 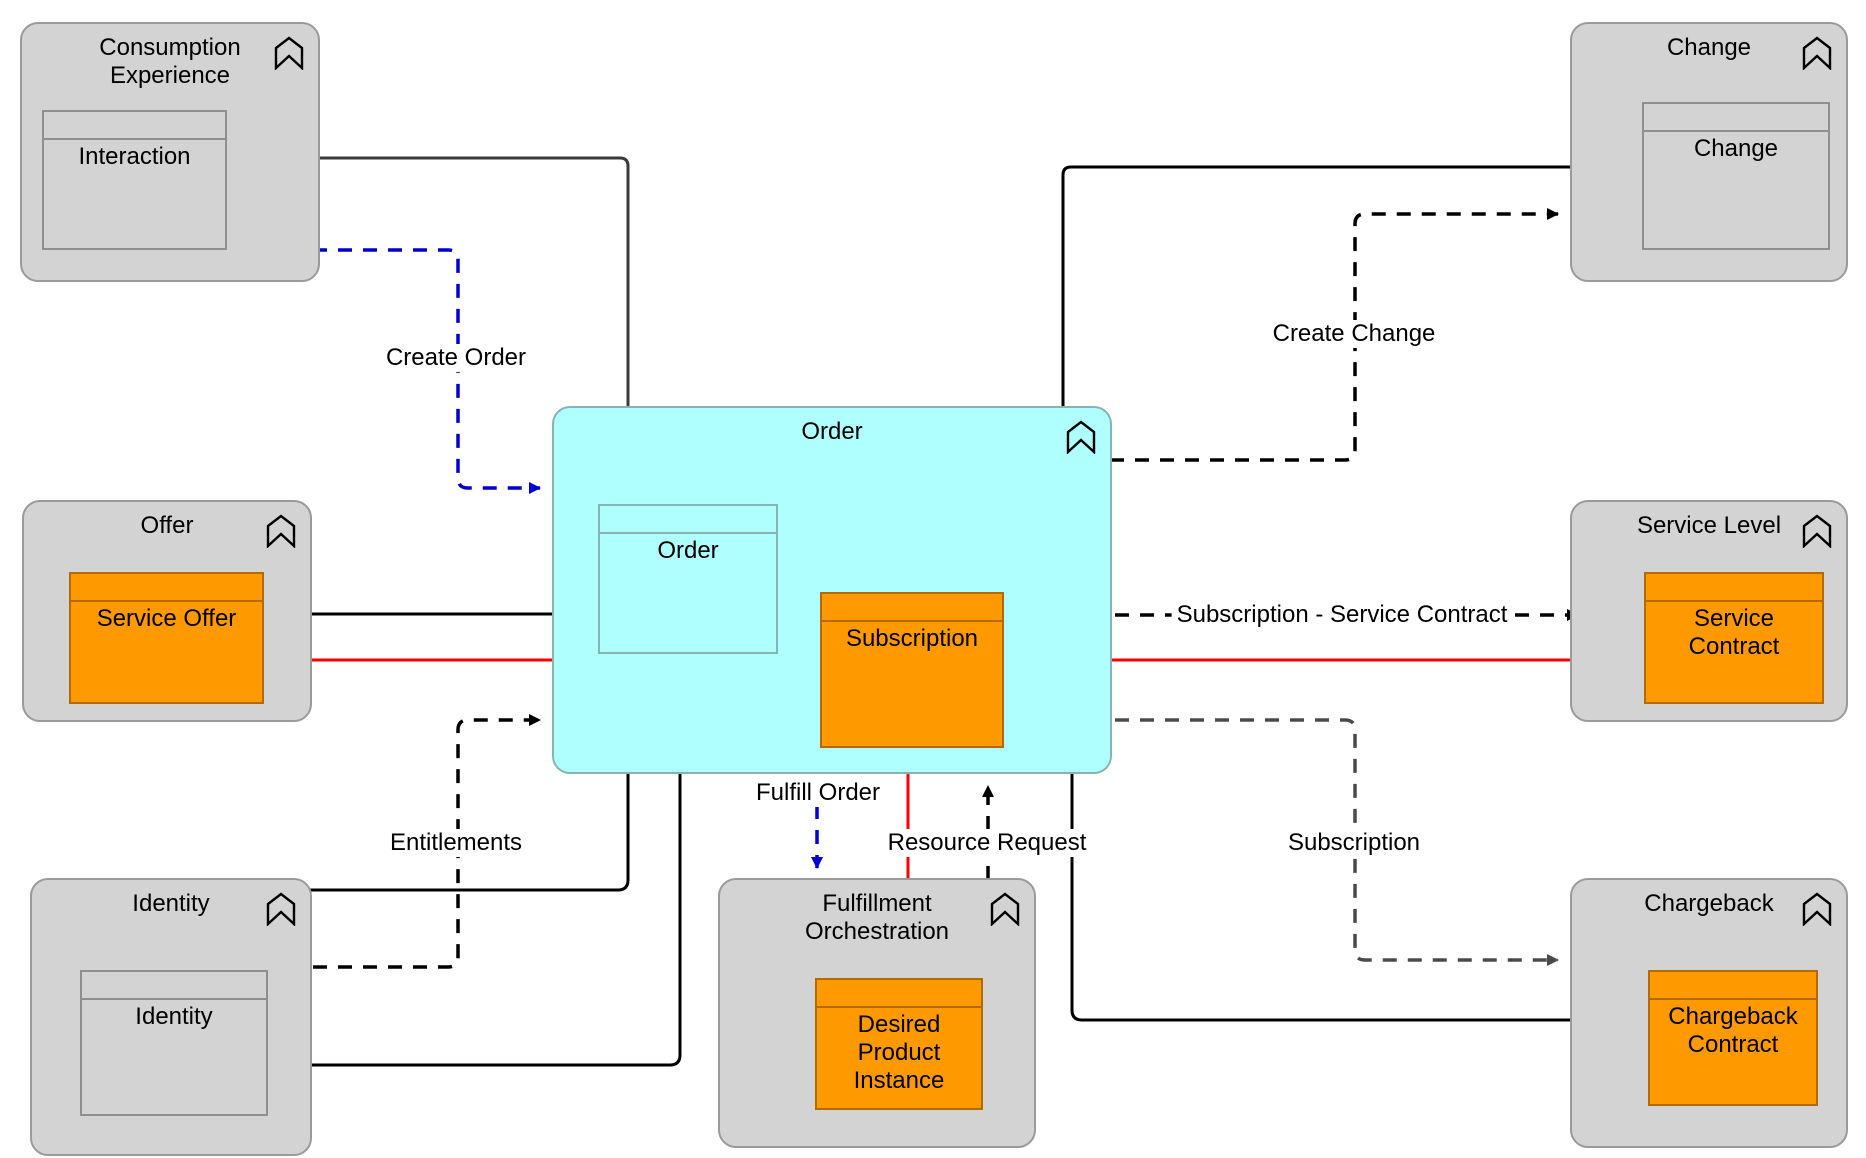 What do you see at coordinates (912, 670) in the screenshot?
I see `element-subscription: Subscription` at bounding box center [912, 670].